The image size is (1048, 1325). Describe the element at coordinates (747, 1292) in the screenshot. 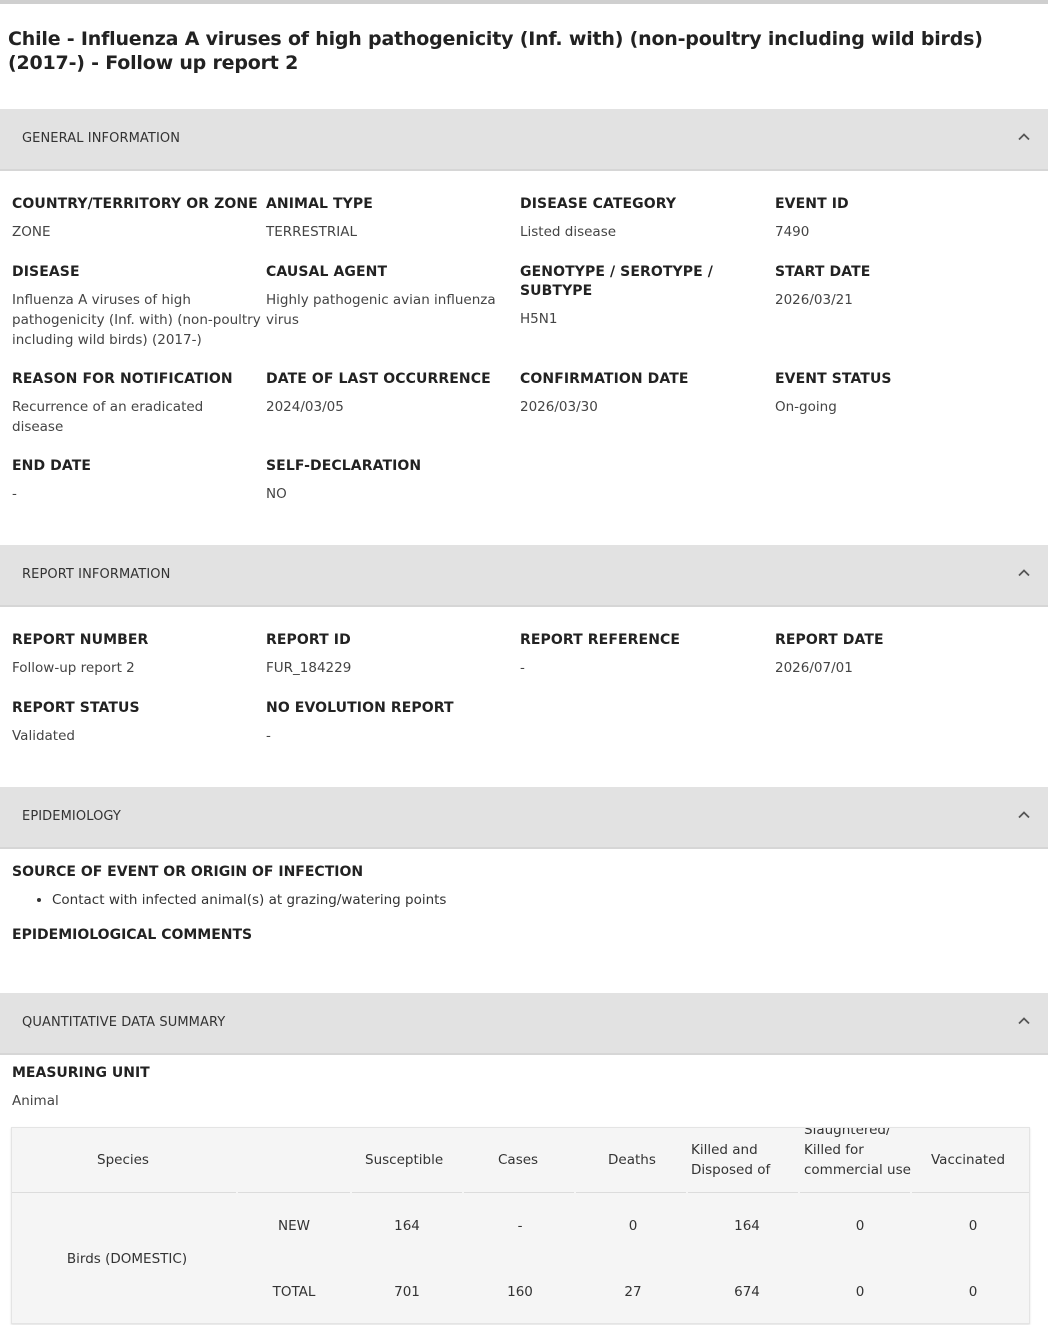

I see `table-cell: 674` at that location.